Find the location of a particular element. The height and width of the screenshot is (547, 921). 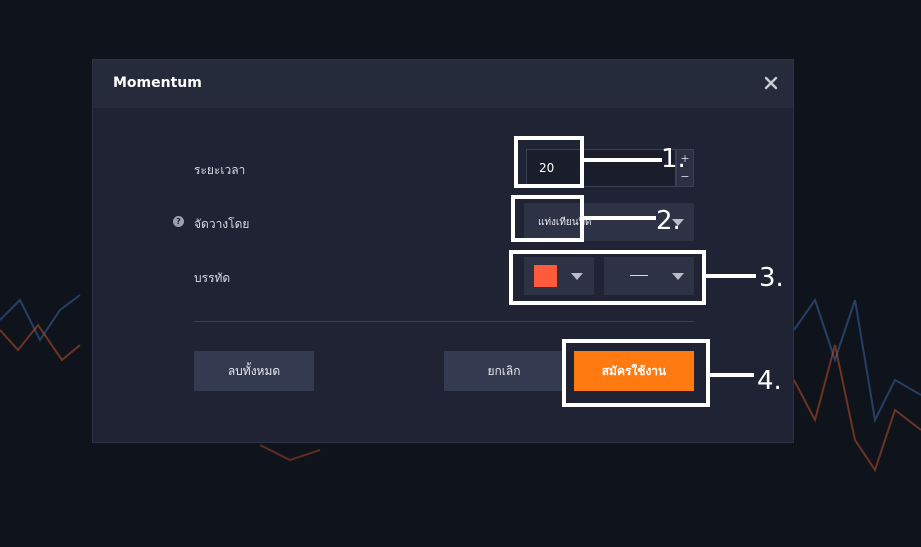

close-icon is located at coordinates (771, 83).